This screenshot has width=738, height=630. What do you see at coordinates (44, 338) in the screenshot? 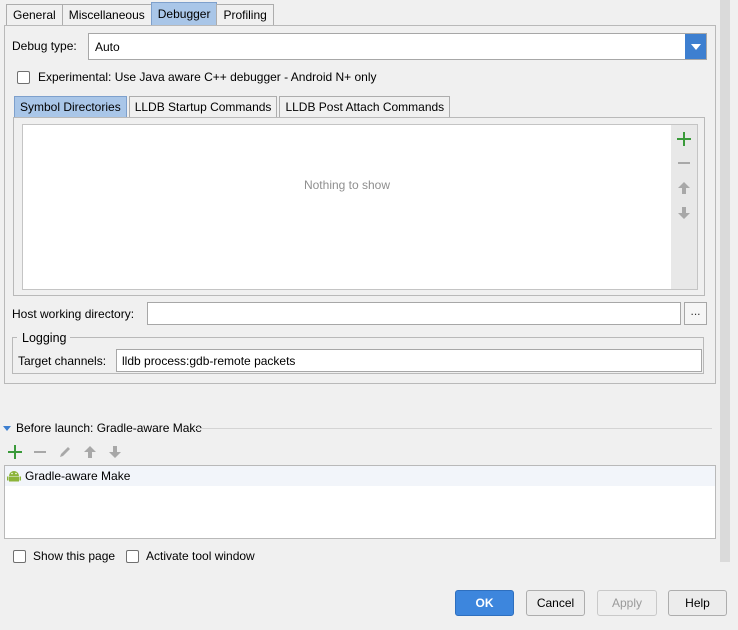
I see `logging-title: Logging` at bounding box center [44, 338].